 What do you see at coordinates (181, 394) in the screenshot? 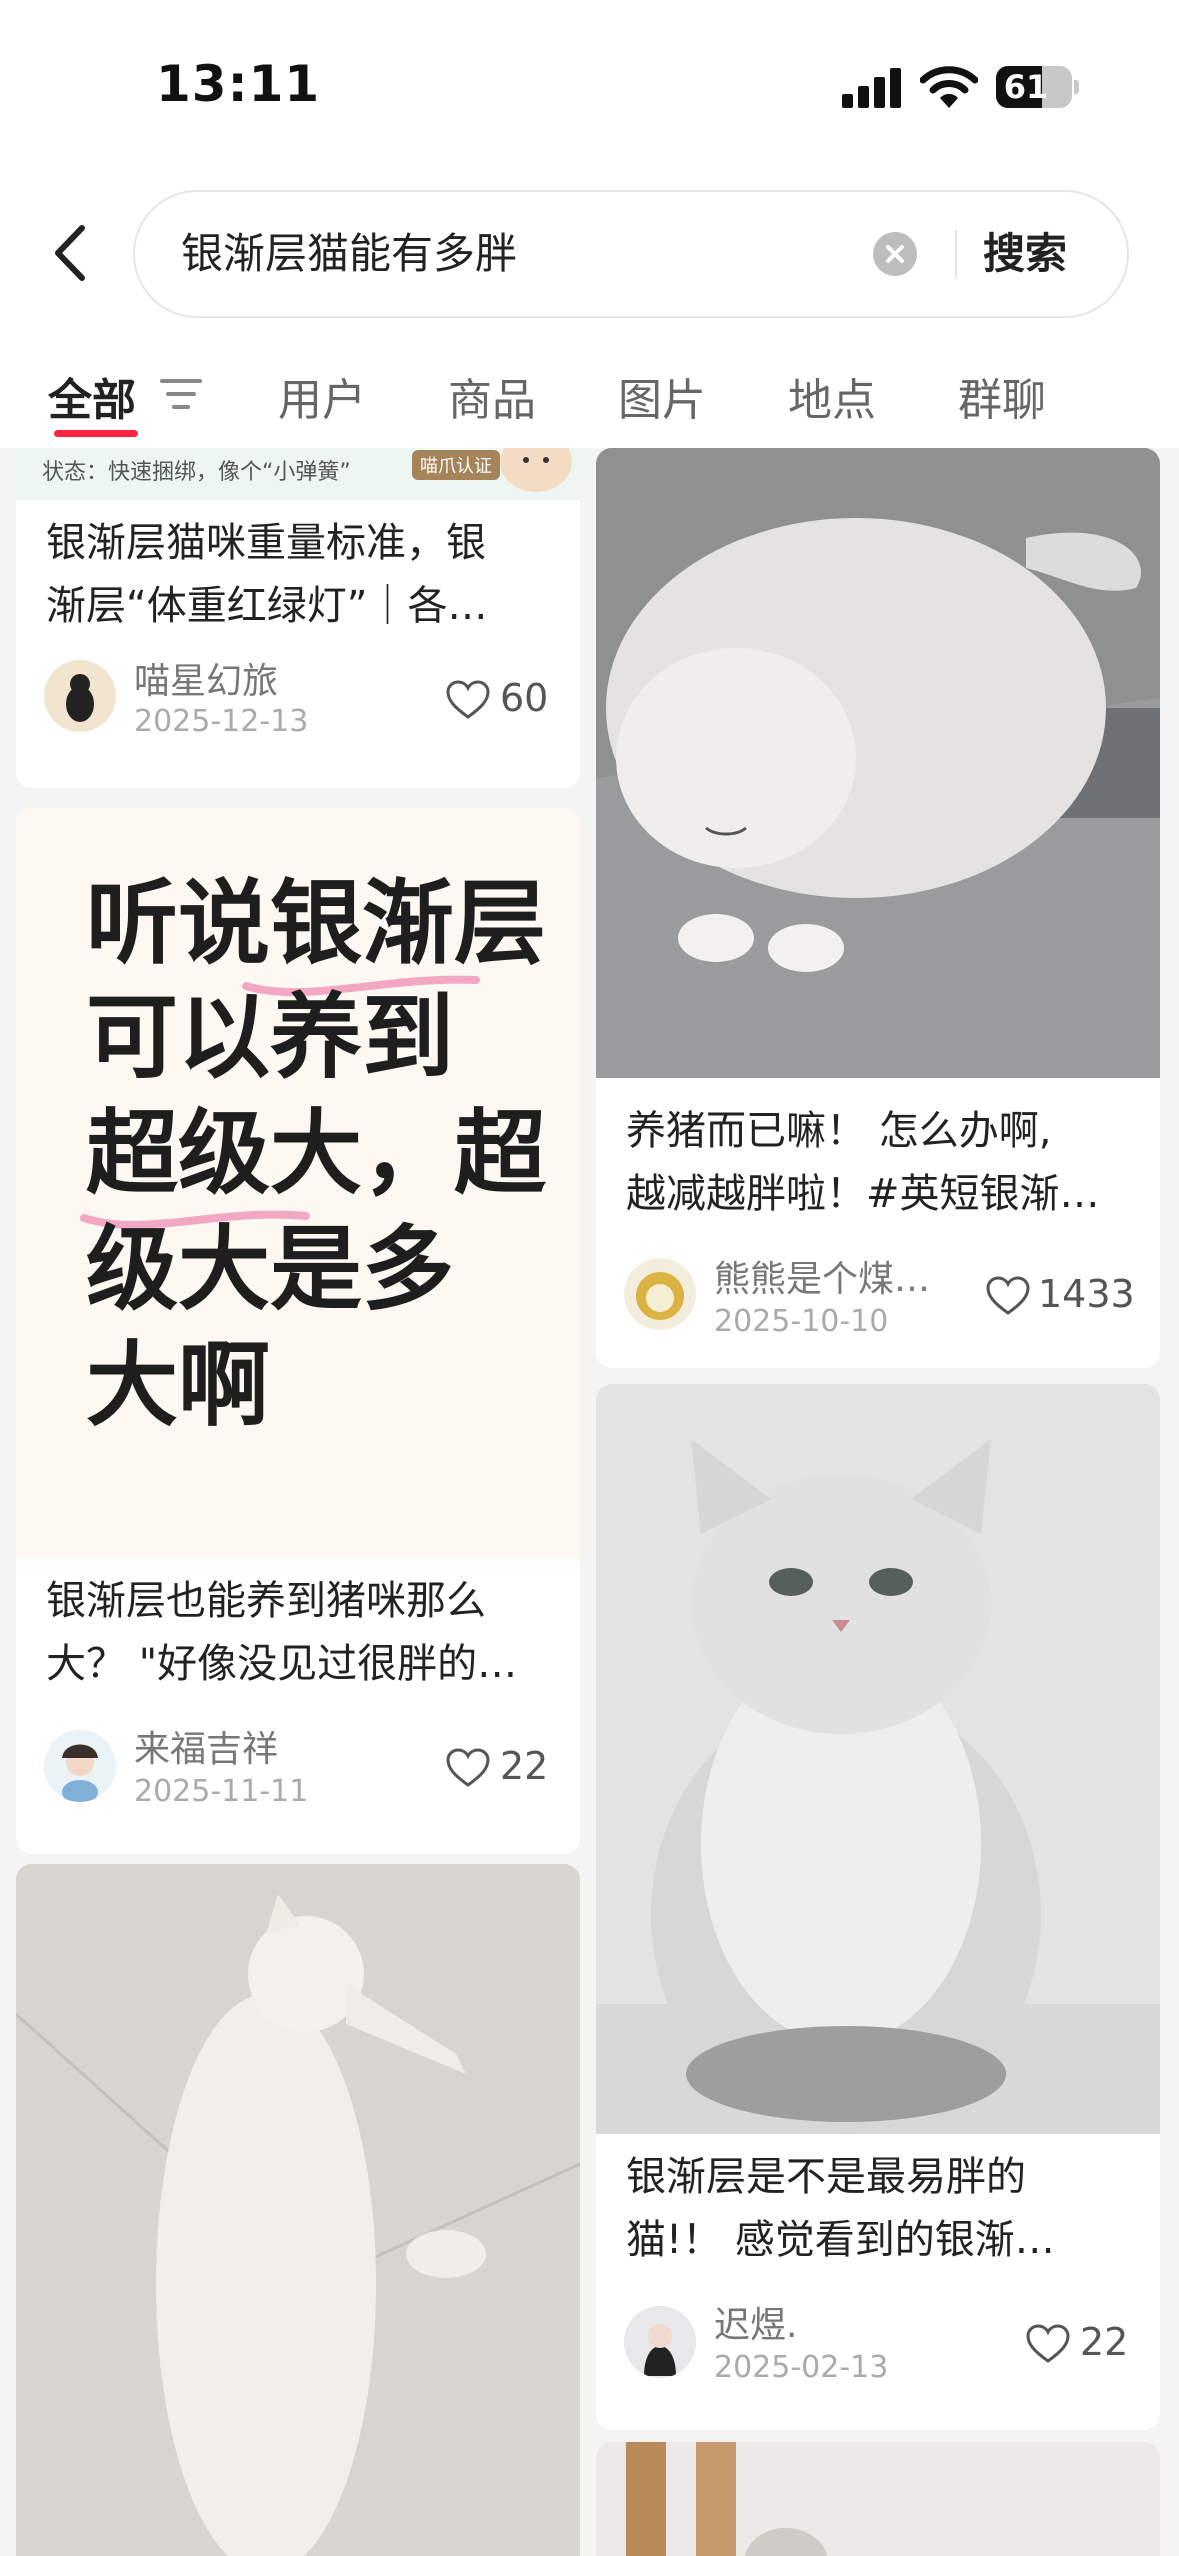
I see `filter-icon` at bounding box center [181, 394].